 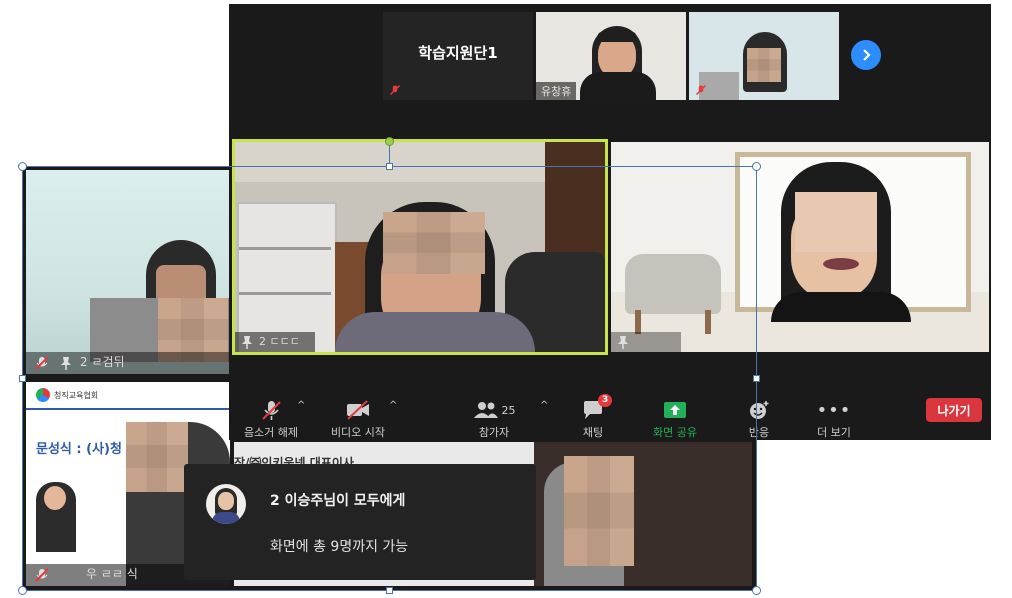 What do you see at coordinates (508, 410) in the screenshot?
I see `participants-count: 25` at bounding box center [508, 410].